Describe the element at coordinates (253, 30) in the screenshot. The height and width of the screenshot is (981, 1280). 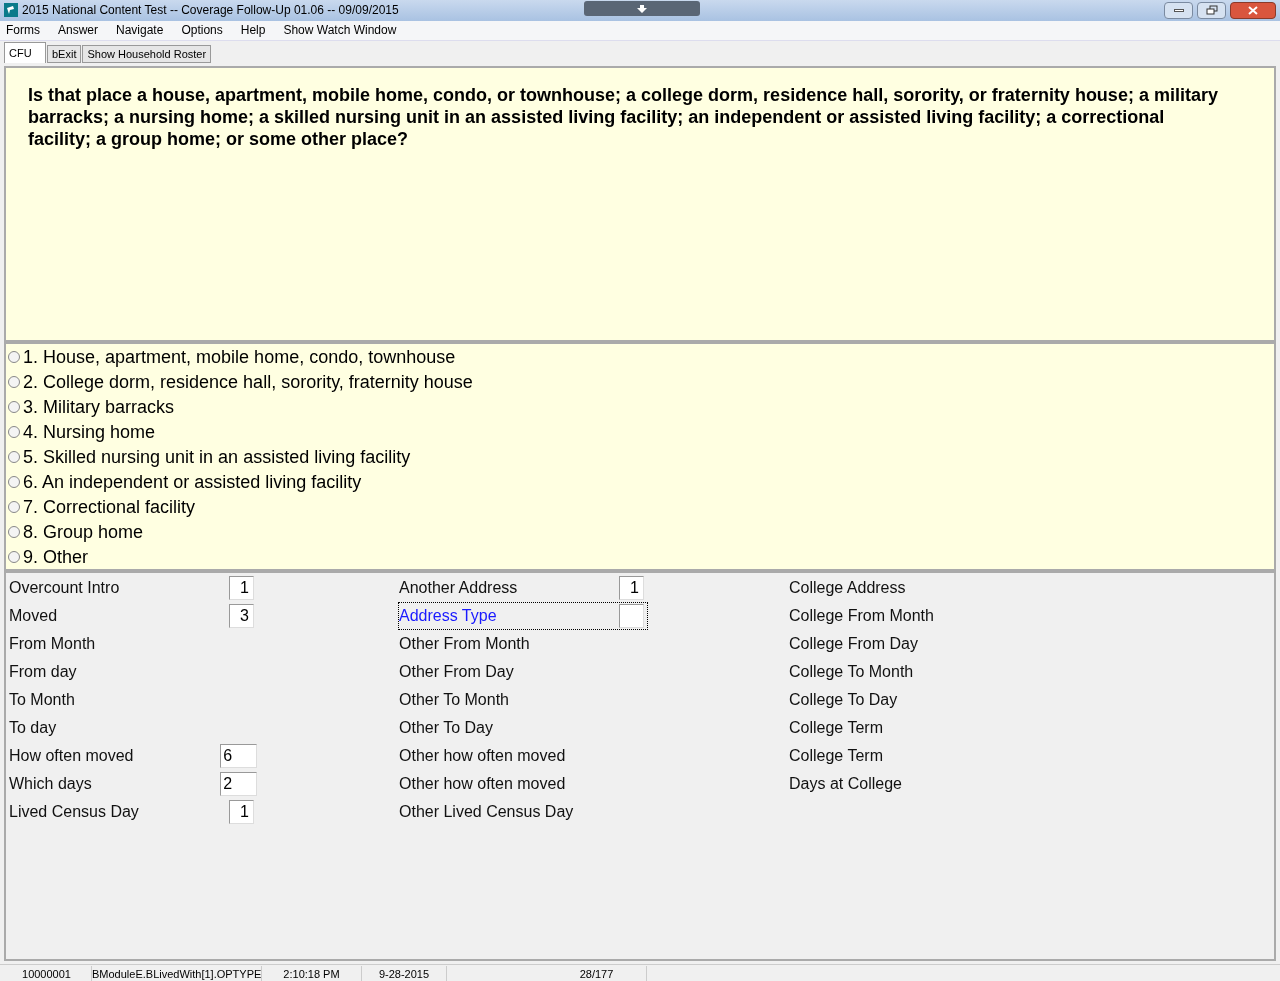
I see `menu-item: Help` at that location.